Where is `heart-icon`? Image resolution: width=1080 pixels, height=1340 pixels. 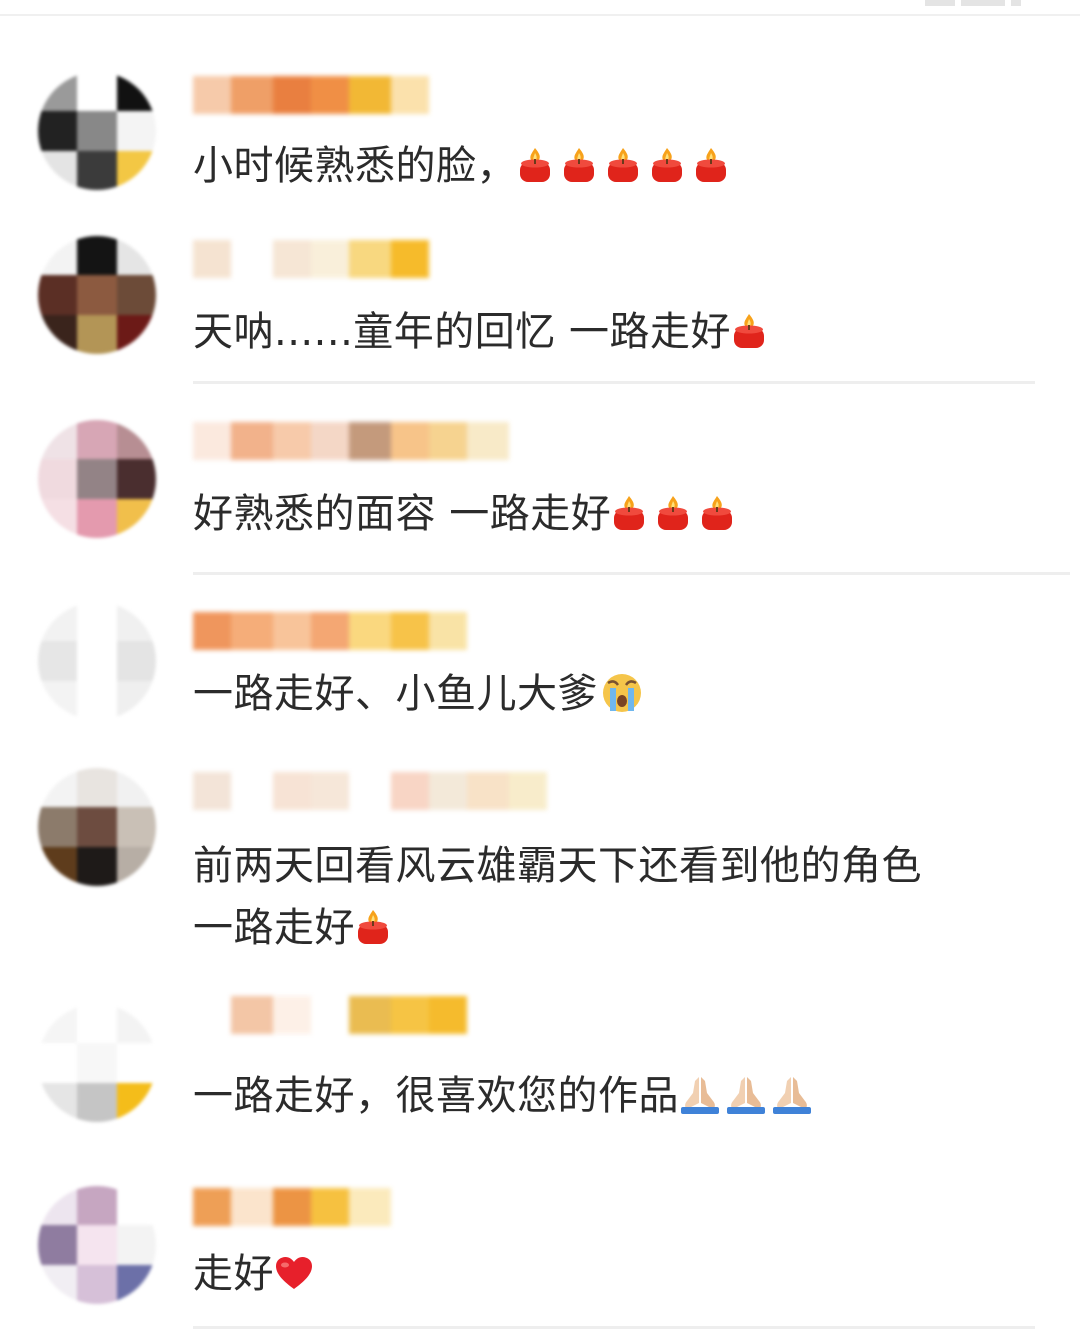
heart-icon is located at coordinates (294, 1273).